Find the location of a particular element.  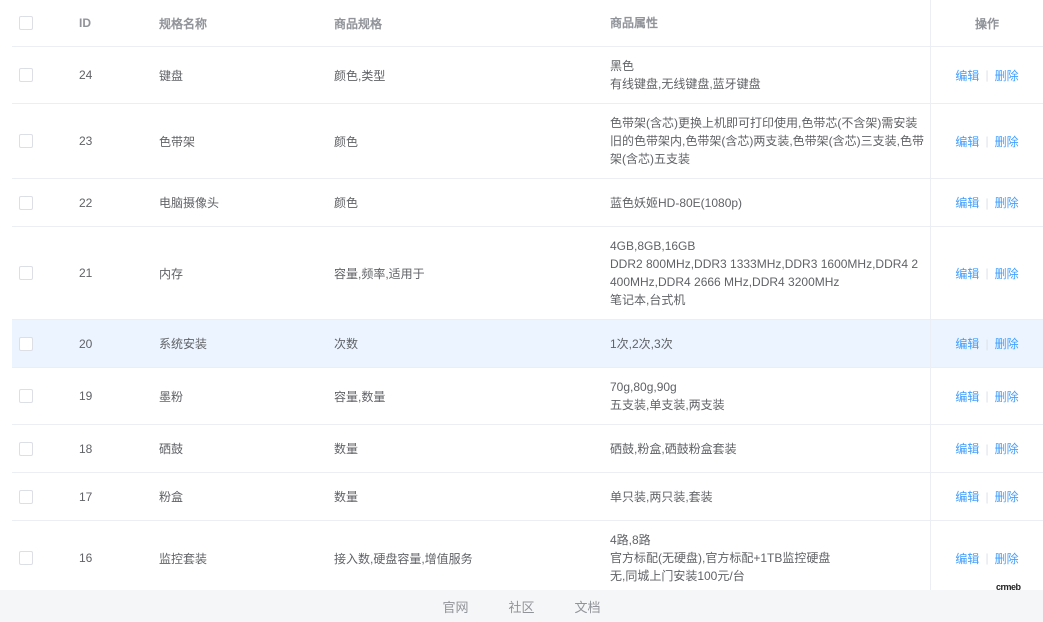

table-row: 18 硒鼓 数量 硒鼓,粉盒,硒鼓粉盒套装 编辑 | 删除 is located at coordinates (527, 449).